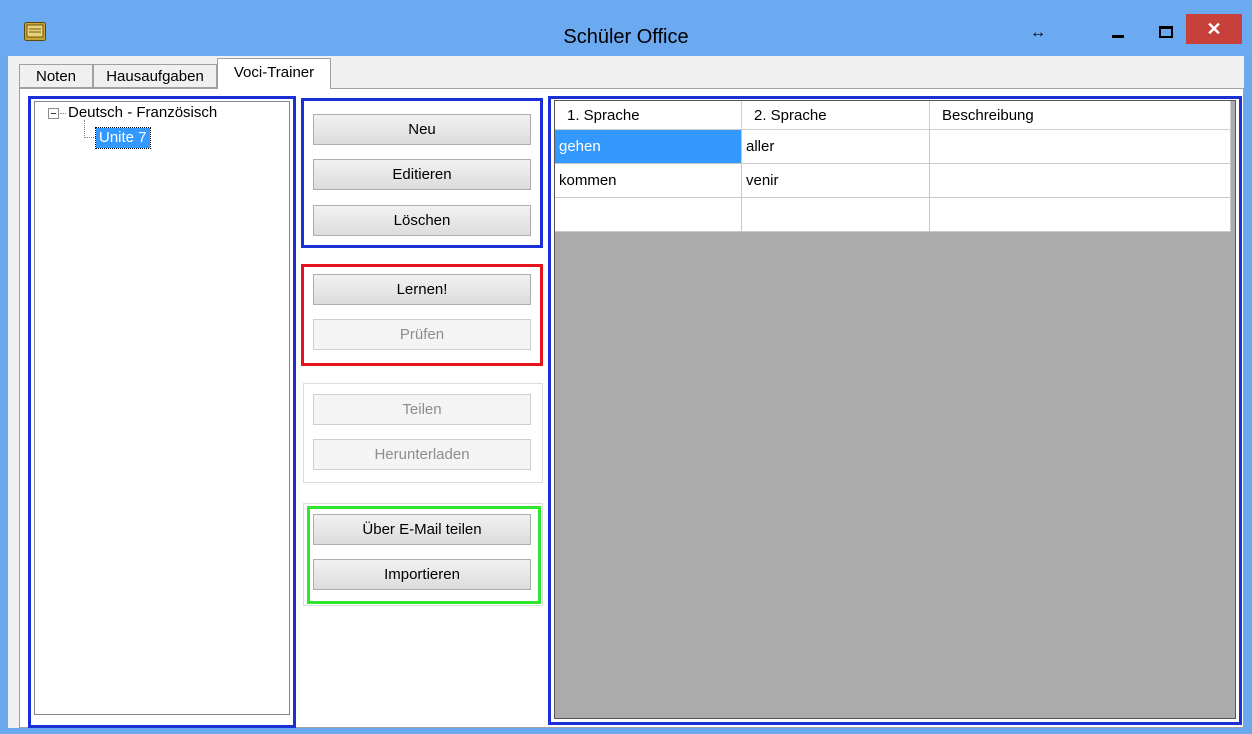  Describe the element at coordinates (648, 181) in the screenshot. I see `grid-cell: kommen` at that location.